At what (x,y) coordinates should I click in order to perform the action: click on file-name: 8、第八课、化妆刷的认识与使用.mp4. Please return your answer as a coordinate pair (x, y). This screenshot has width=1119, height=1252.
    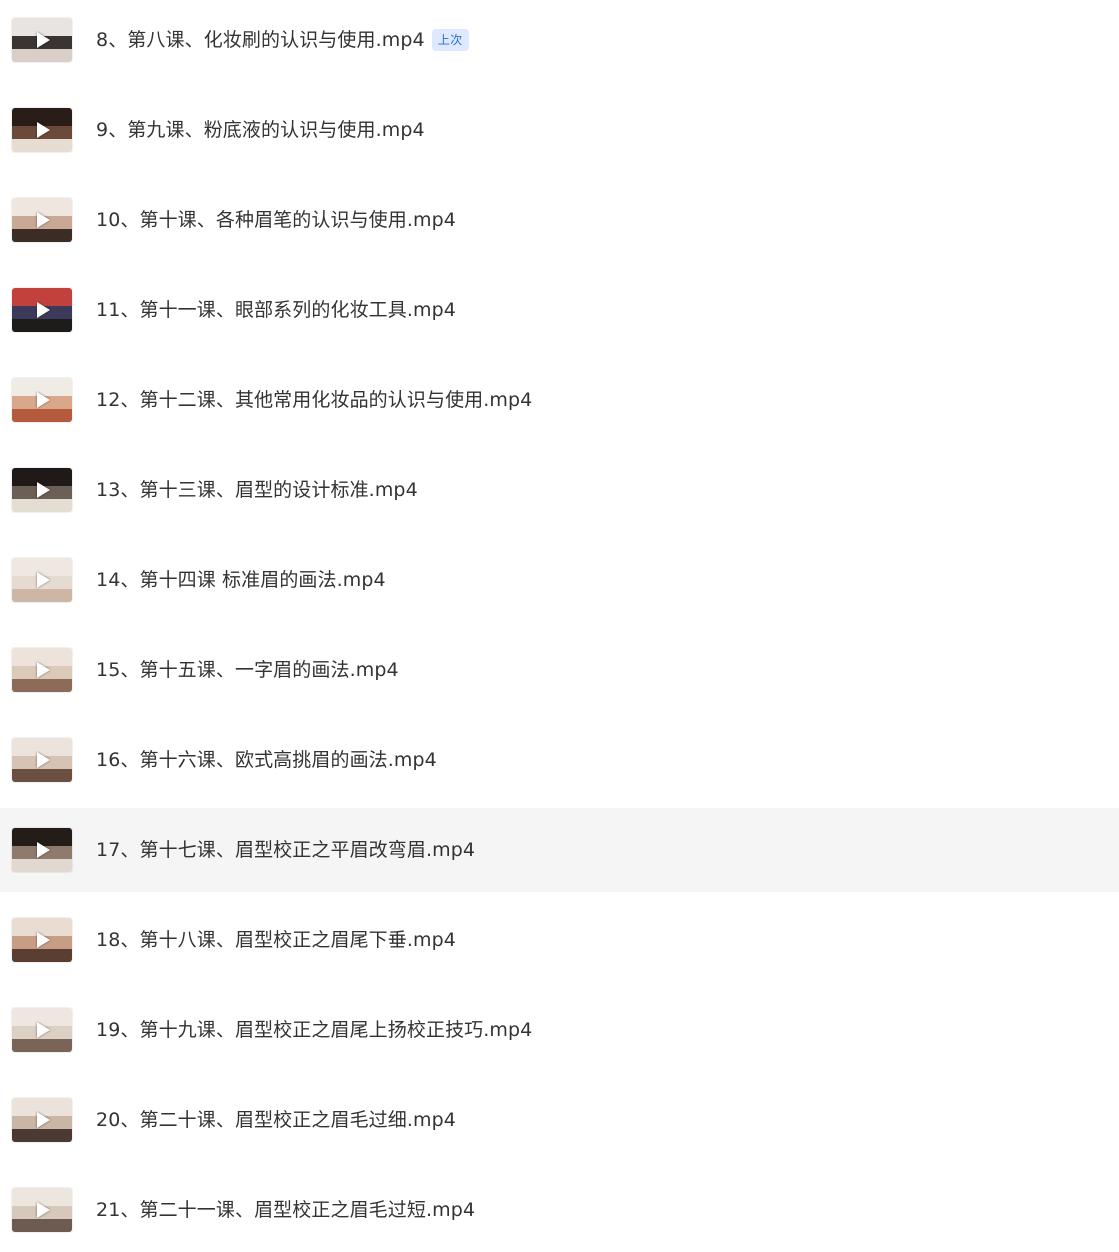
    Looking at the image, I should click on (260, 40).